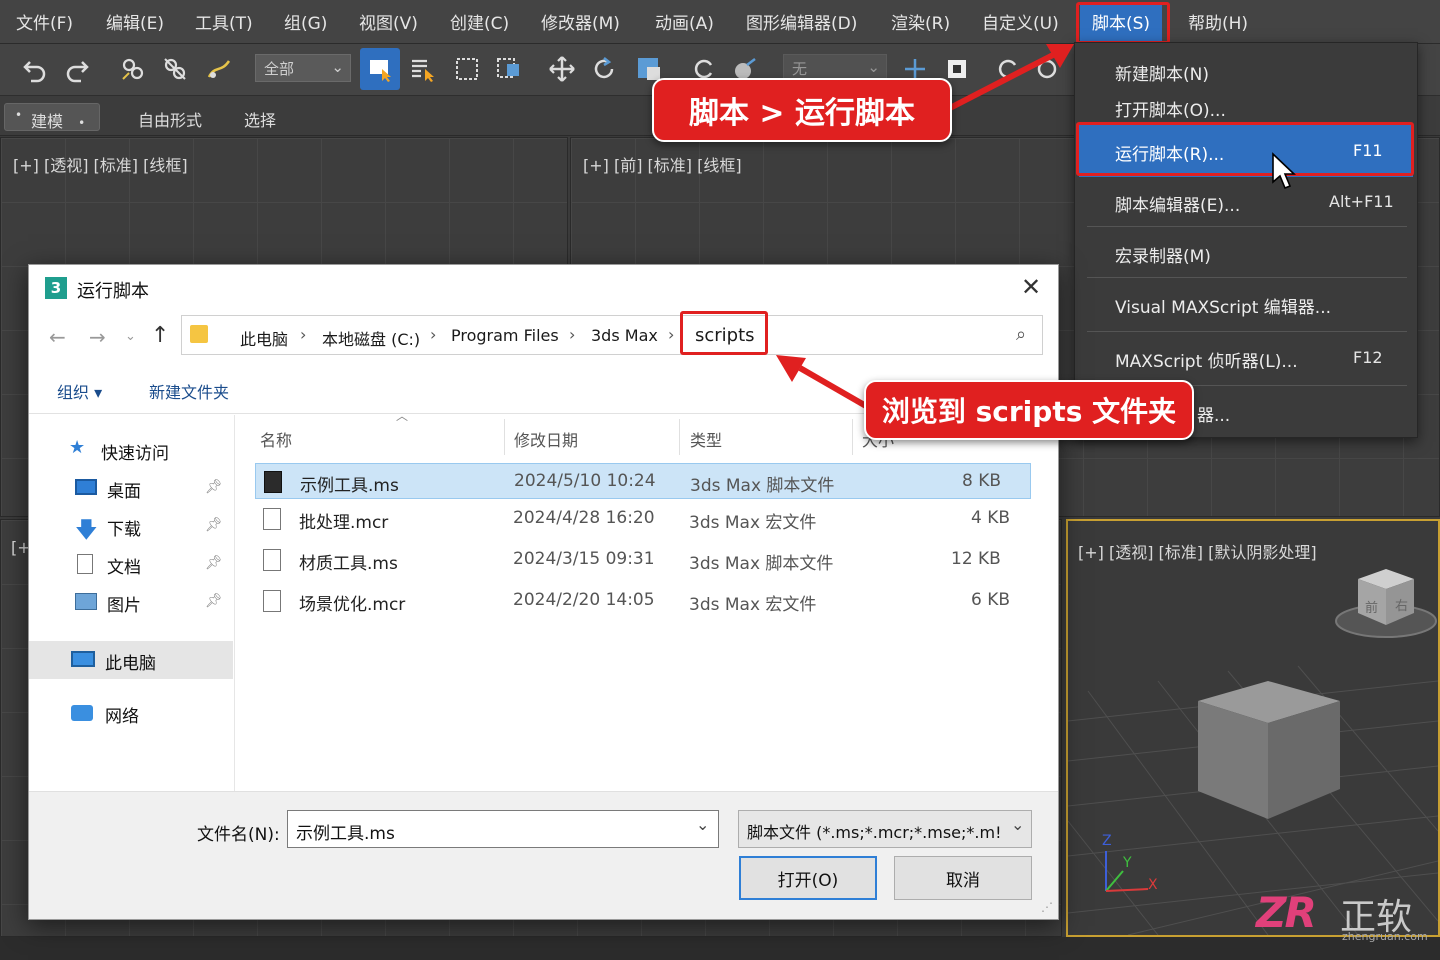  What do you see at coordinates (1029, 410) in the screenshot?
I see `callout-browse-scripts: 浏览到 scripts 文件夹` at bounding box center [1029, 410].